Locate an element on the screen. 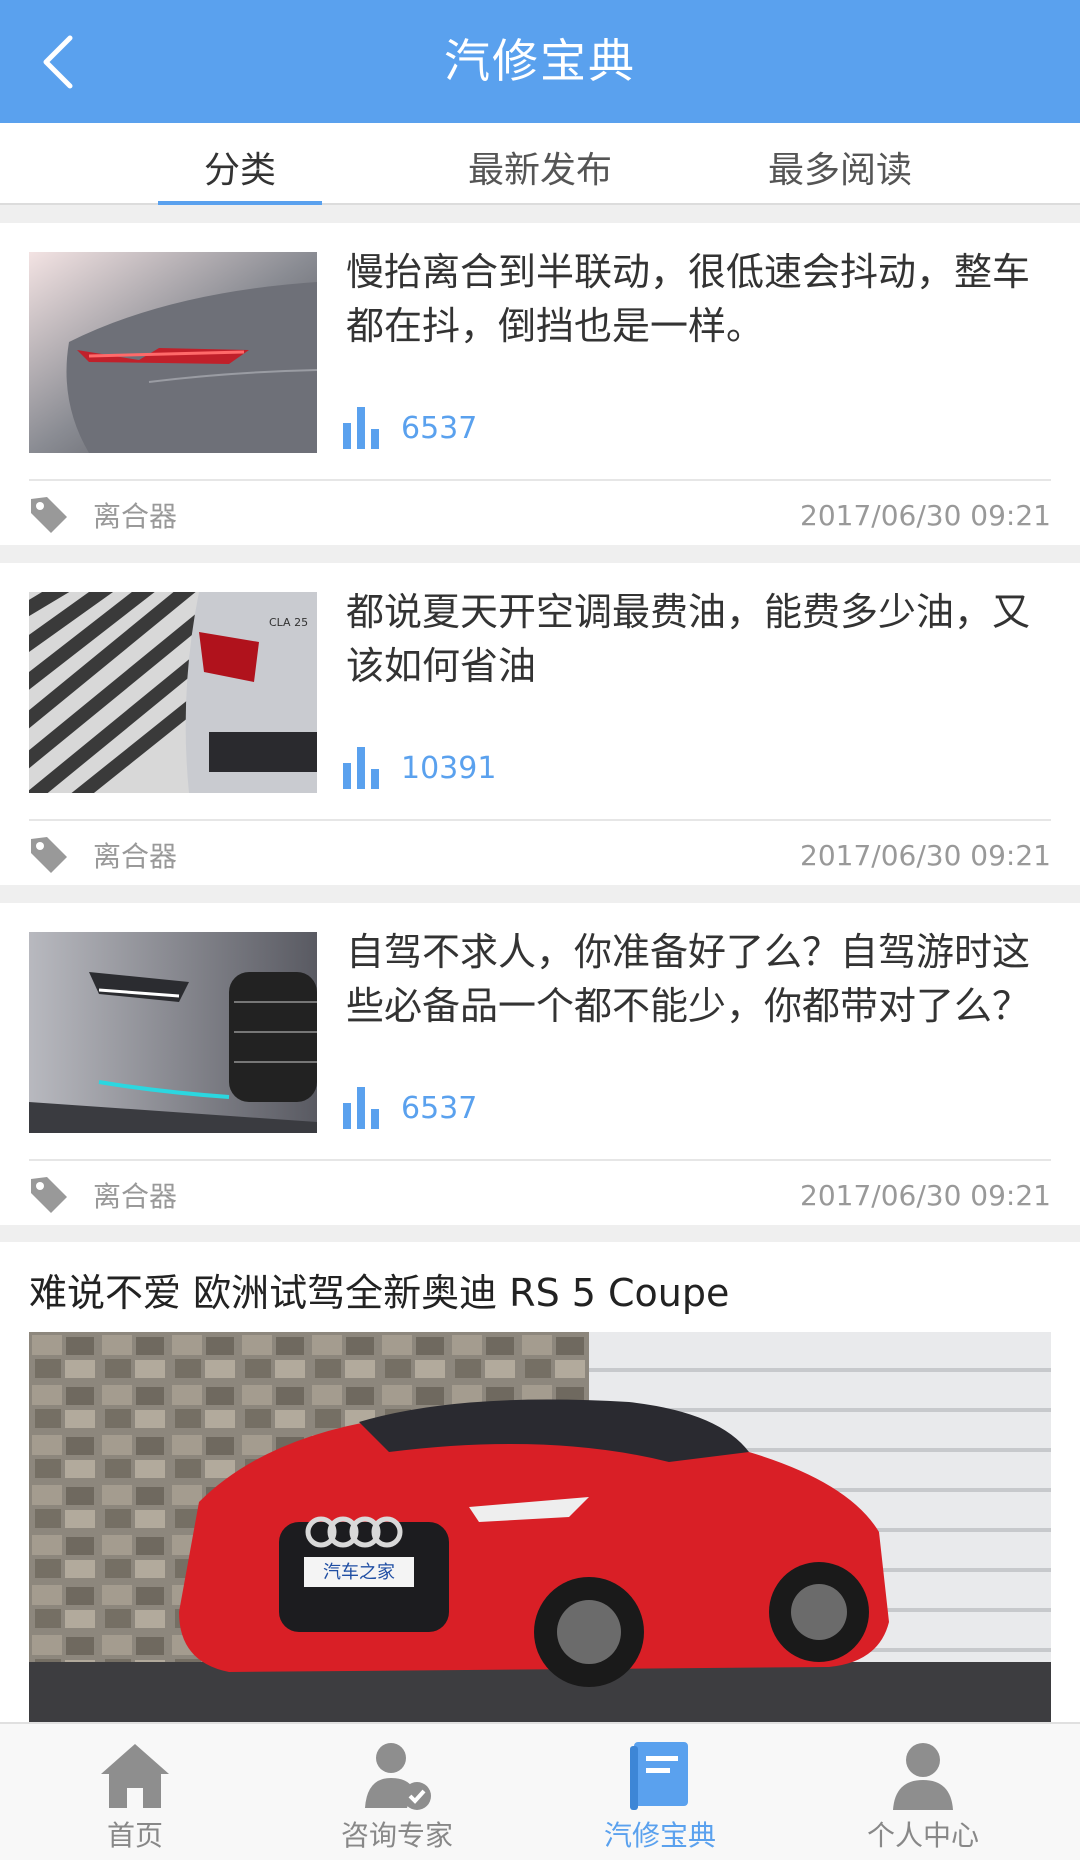 This screenshot has height=1860, width=1080. book-icon is located at coordinates (659, 1776).